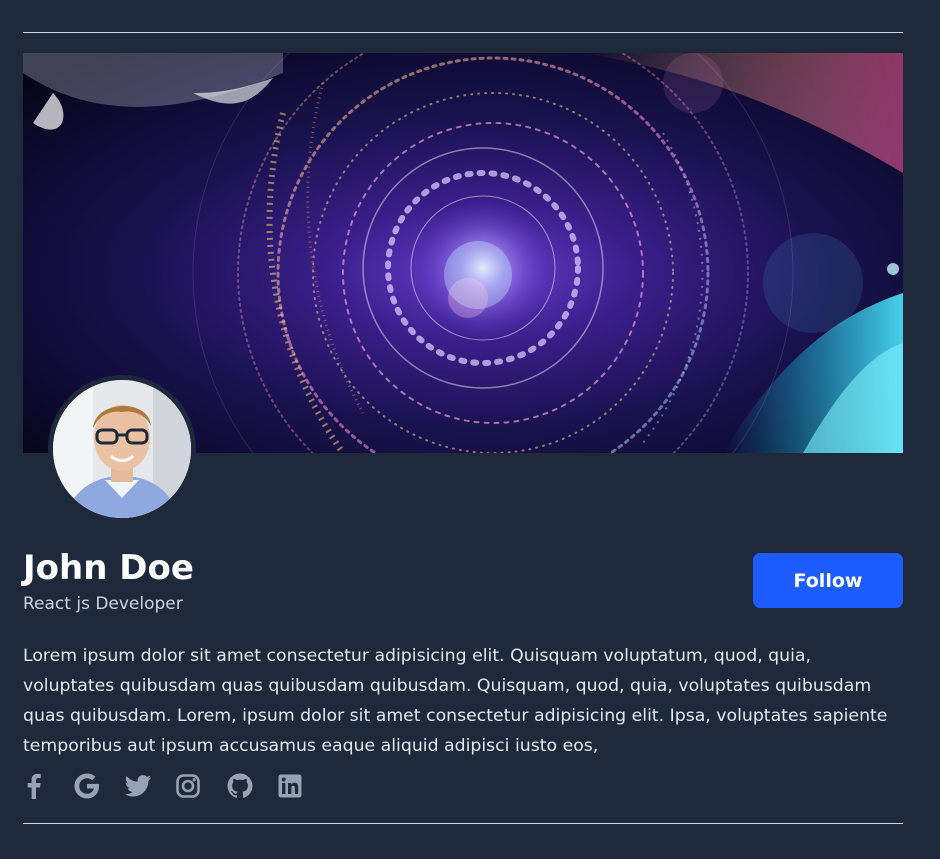 The width and height of the screenshot is (940, 859). Describe the element at coordinates (103, 604) in the screenshot. I see `profile-role: React js Developer` at that location.